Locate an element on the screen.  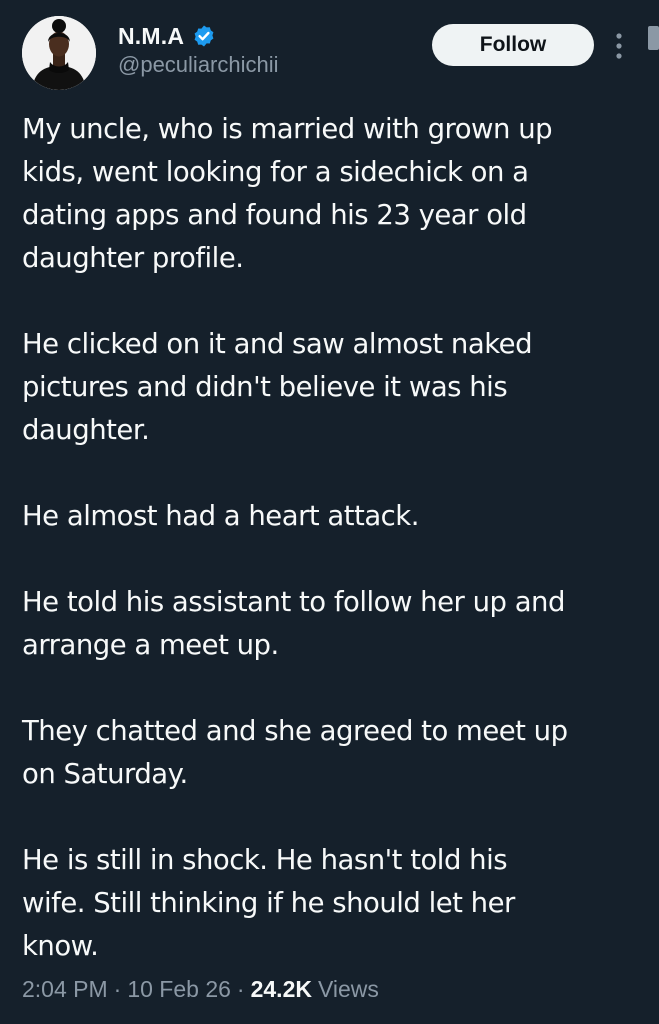
tweet-header: N.M.A @peculiarchichii Follow is located at coordinates (329, 50).